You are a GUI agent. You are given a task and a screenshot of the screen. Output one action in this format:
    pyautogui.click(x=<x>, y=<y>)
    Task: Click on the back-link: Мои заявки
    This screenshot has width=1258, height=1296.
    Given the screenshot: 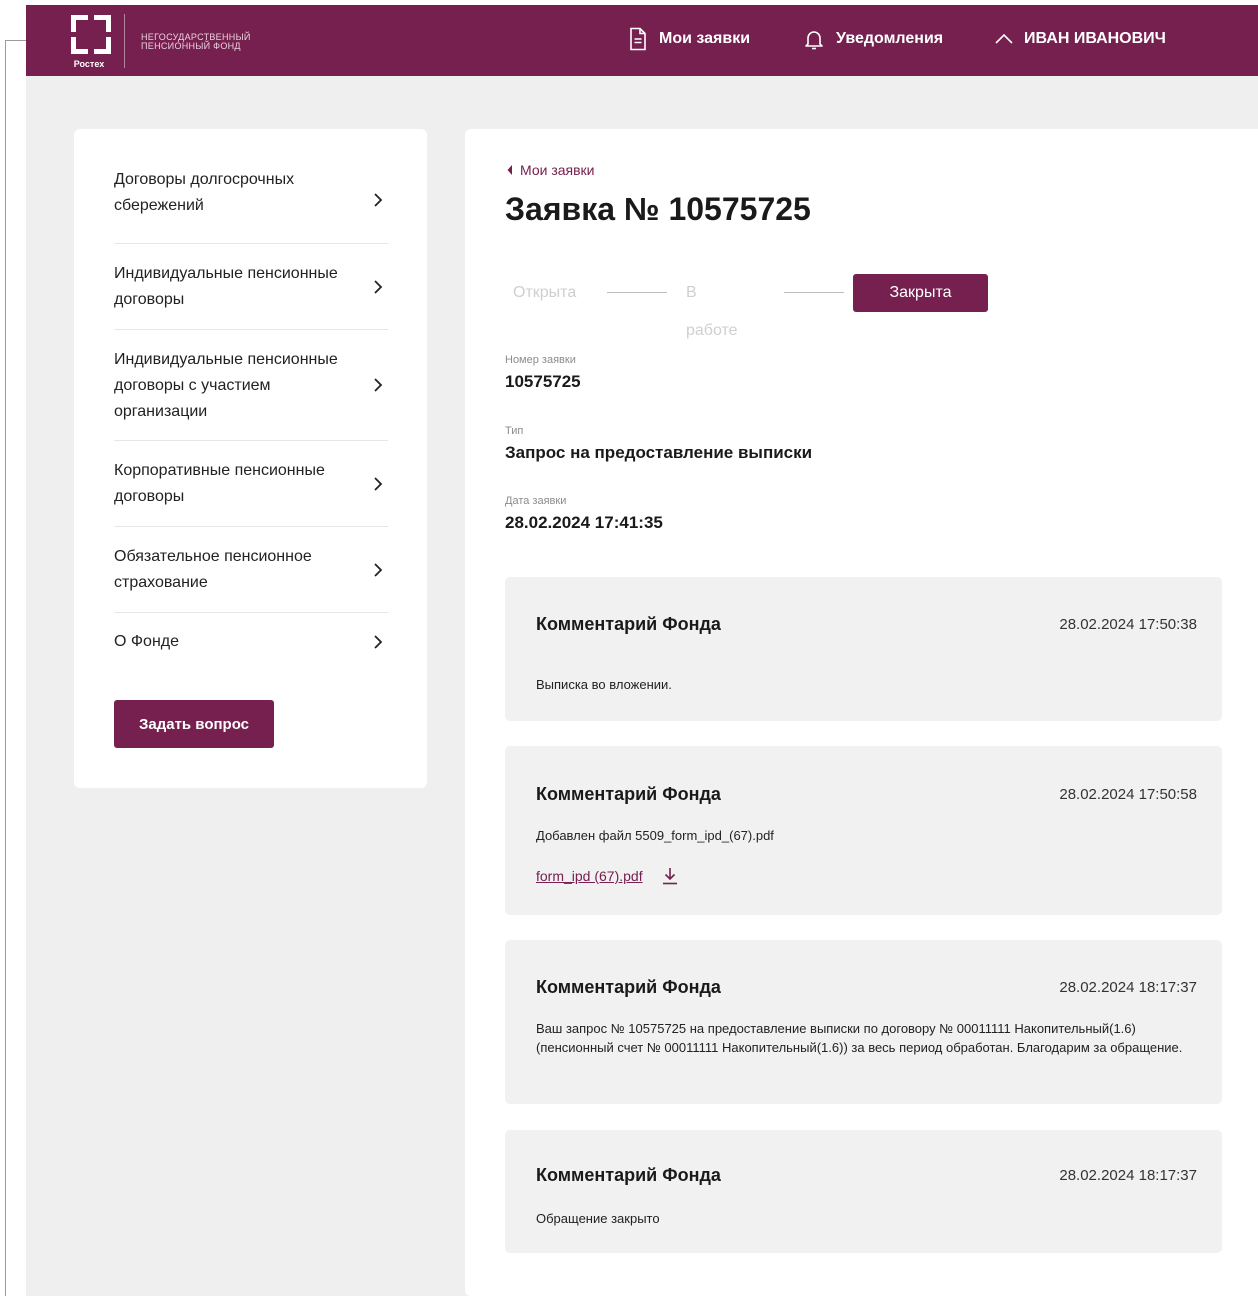 What is the action you would take?
    pyautogui.click(x=550, y=170)
    